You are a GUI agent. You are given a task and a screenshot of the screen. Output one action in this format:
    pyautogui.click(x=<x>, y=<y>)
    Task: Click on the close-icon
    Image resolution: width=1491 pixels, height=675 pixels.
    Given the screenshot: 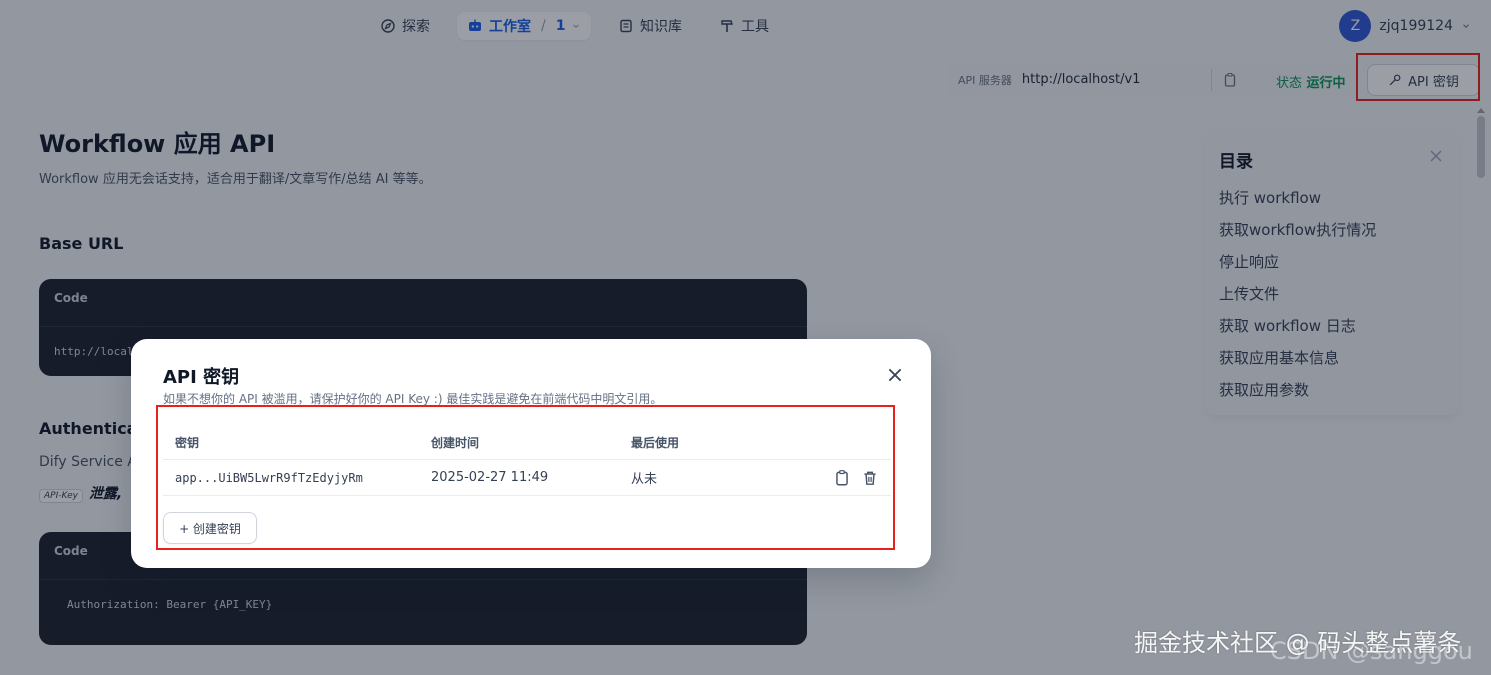 What is the action you would take?
    pyautogui.click(x=895, y=375)
    